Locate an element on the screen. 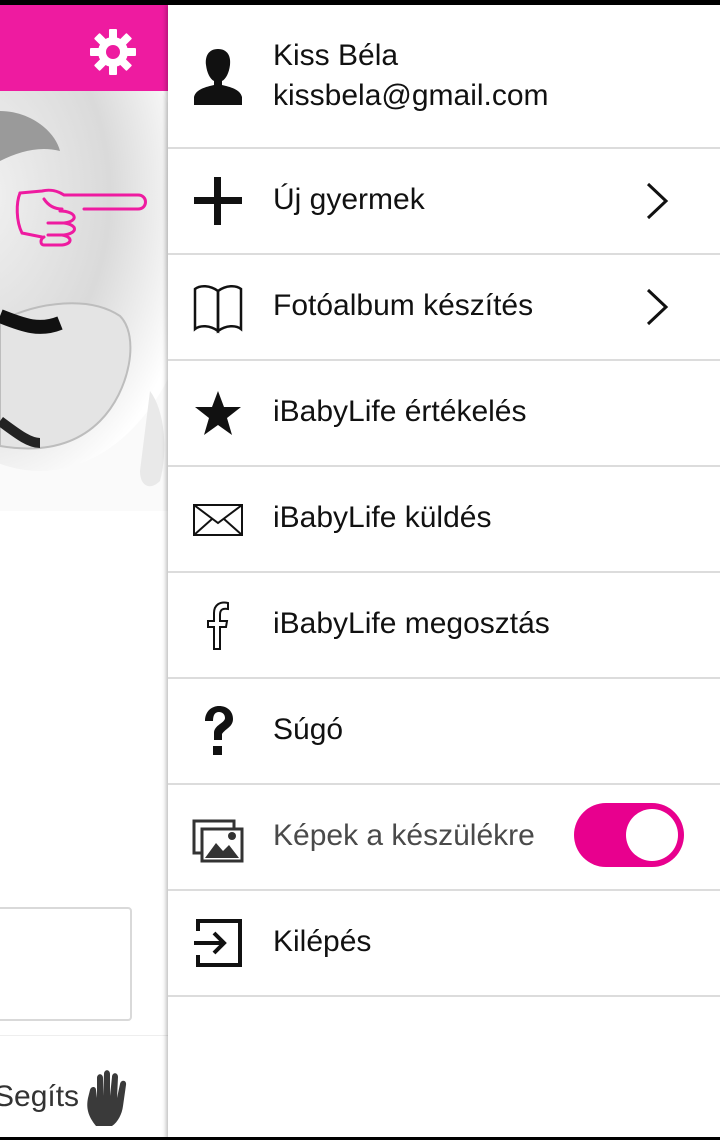 The image size is (720, 1140). menu-item-new-child: Új gyermek is located at coordinates (444, 202).